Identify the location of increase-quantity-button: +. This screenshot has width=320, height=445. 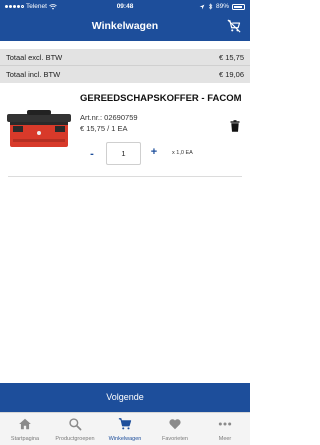
(154, 152).